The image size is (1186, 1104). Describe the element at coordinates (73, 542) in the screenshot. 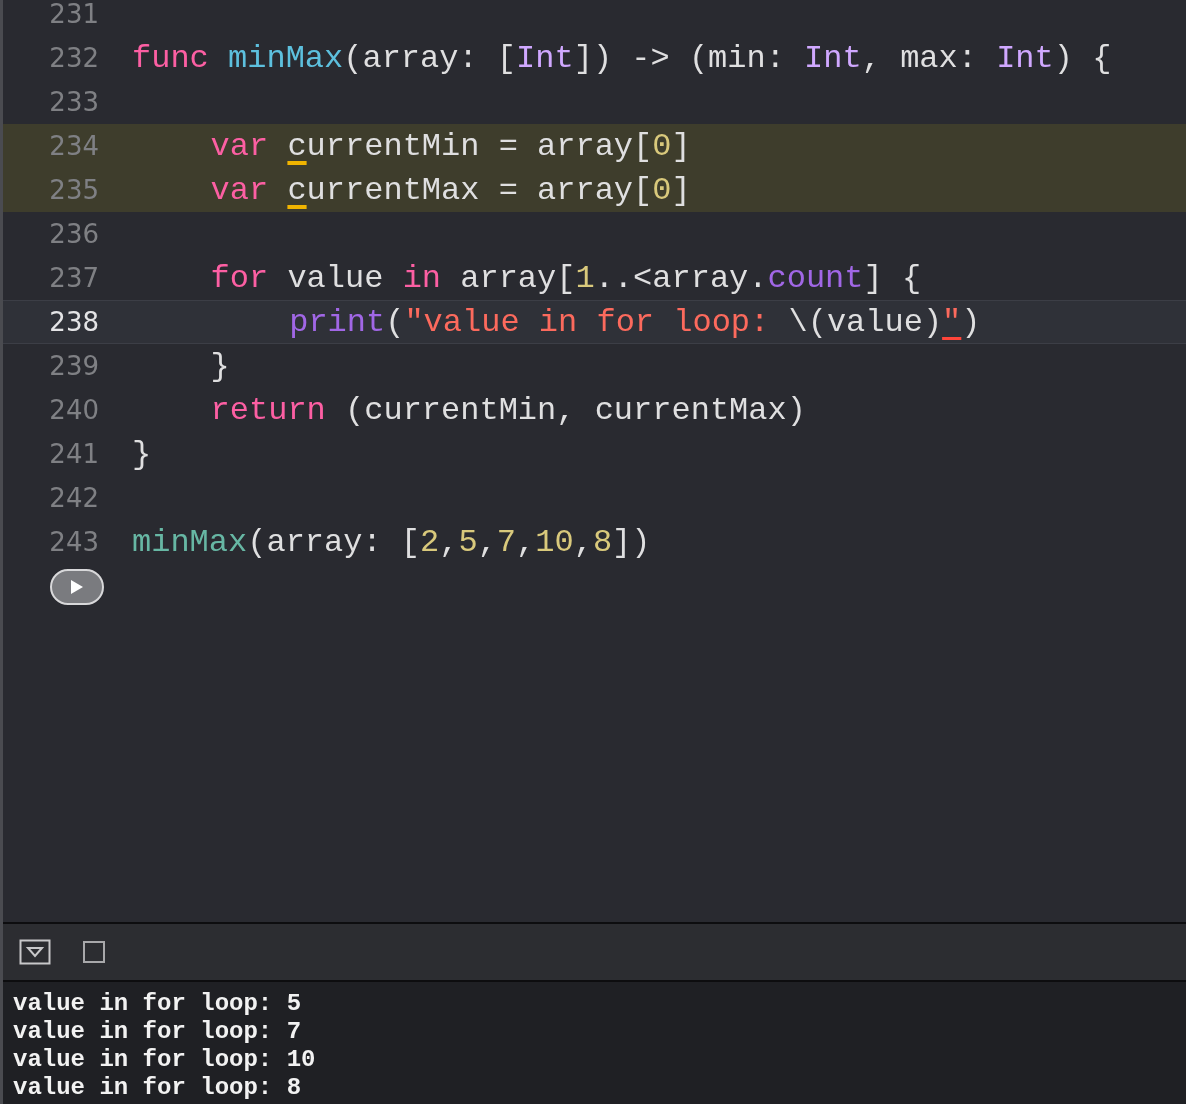

I see `line-number: 243` at that location.